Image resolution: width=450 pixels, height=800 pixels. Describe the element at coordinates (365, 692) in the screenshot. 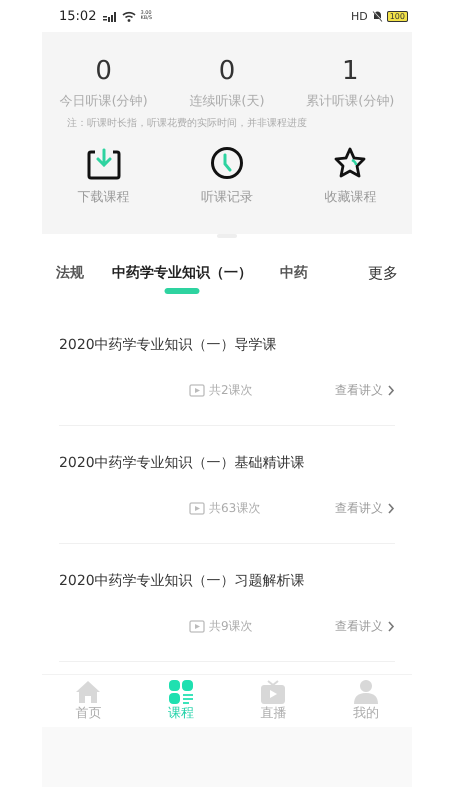

I see `person-icon` at that location.